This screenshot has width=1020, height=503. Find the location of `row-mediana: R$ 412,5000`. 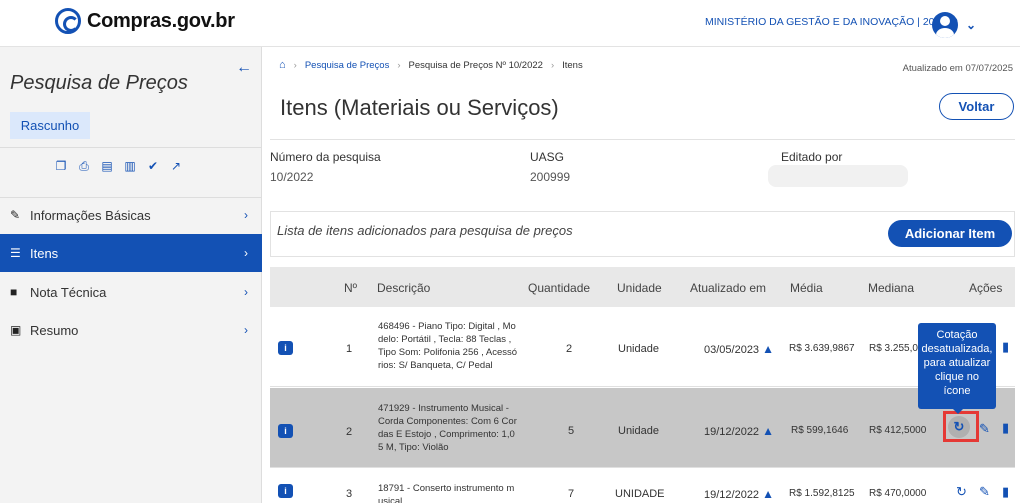

row-mediana: R$ 412,5000 is located at coordinates (898, 430).